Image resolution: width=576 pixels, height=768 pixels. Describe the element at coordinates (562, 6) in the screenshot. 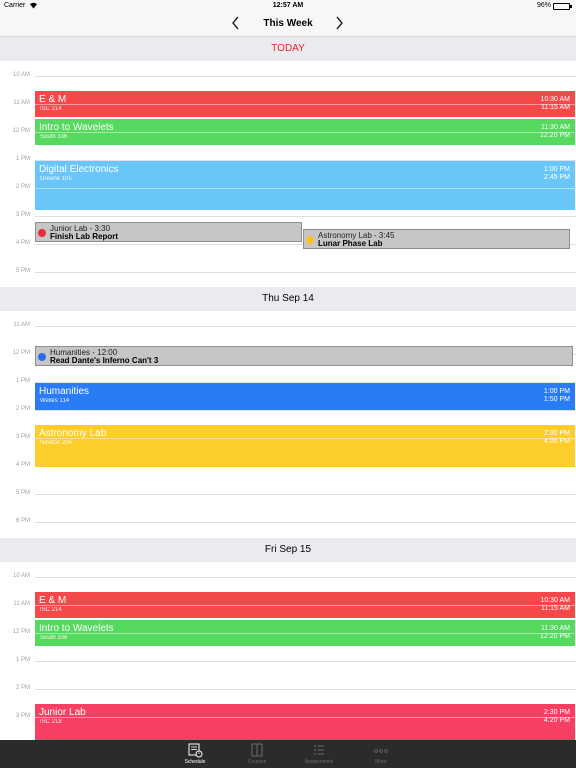

I see `battery-icon` at that location.